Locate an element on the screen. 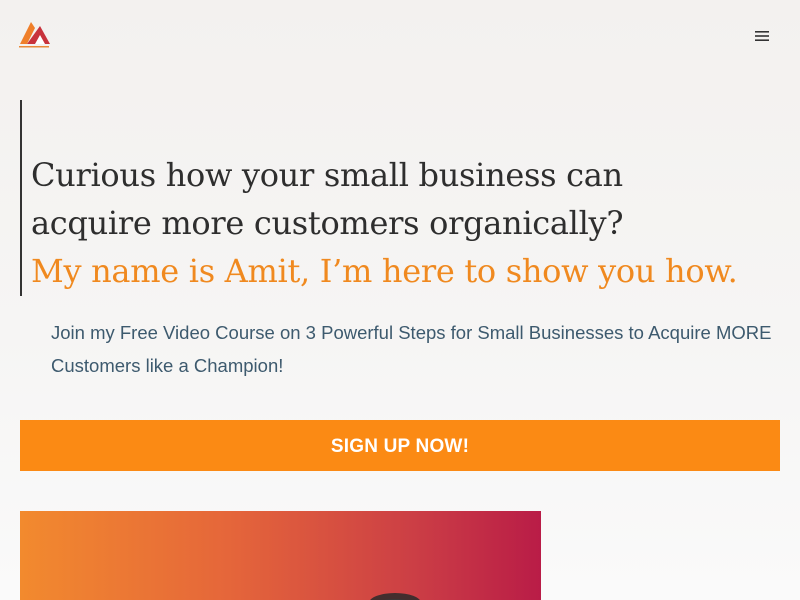  hero-accent-bar is located at coordinates (21, 198).